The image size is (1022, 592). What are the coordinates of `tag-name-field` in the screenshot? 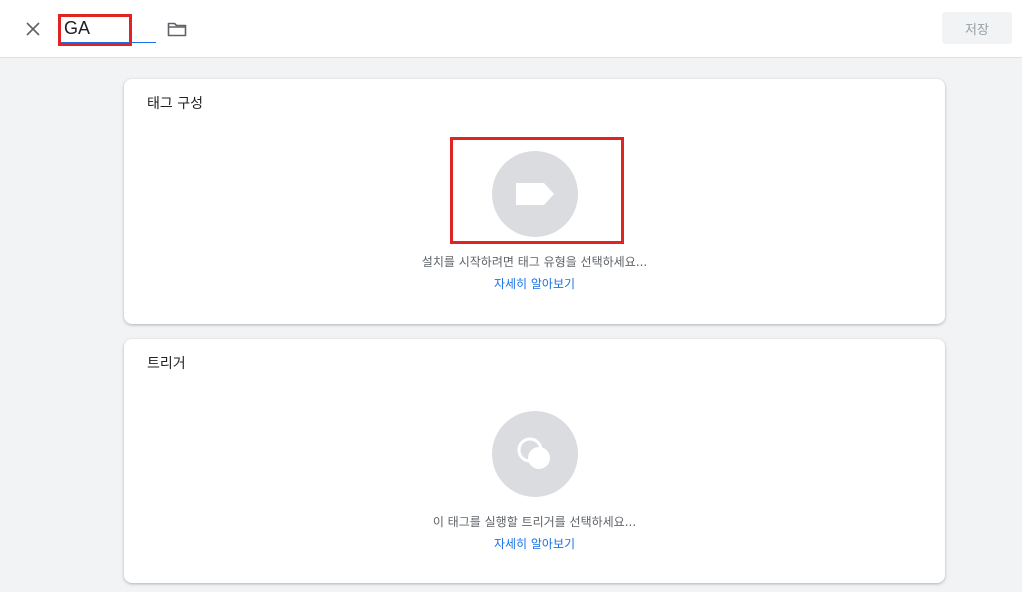 It's located at (107, 30).